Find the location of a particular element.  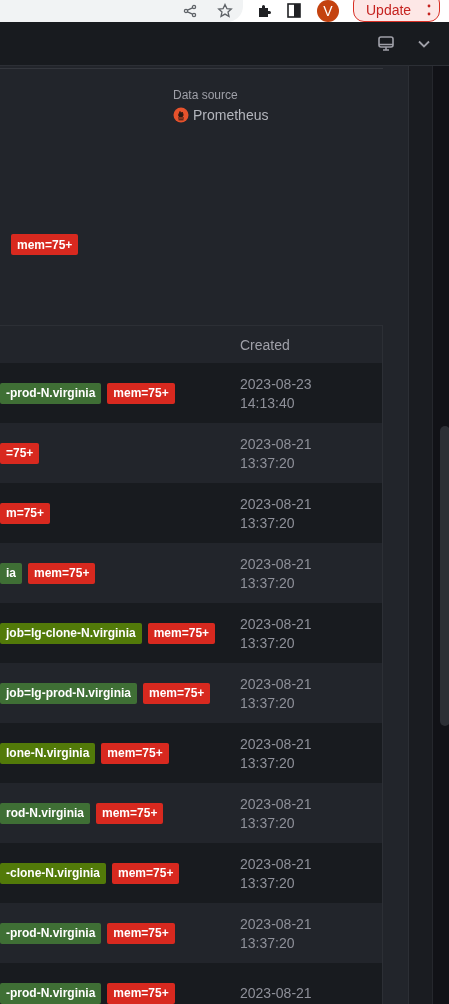

tag: lone-N.virginia is located at coordinates (48, 753).